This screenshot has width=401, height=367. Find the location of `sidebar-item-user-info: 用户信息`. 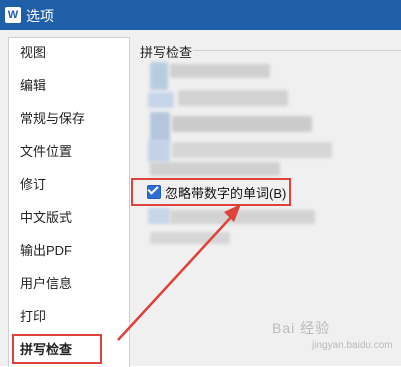

sidebar-item-user-info: 用户信息 is located at coordinates (46, 284).